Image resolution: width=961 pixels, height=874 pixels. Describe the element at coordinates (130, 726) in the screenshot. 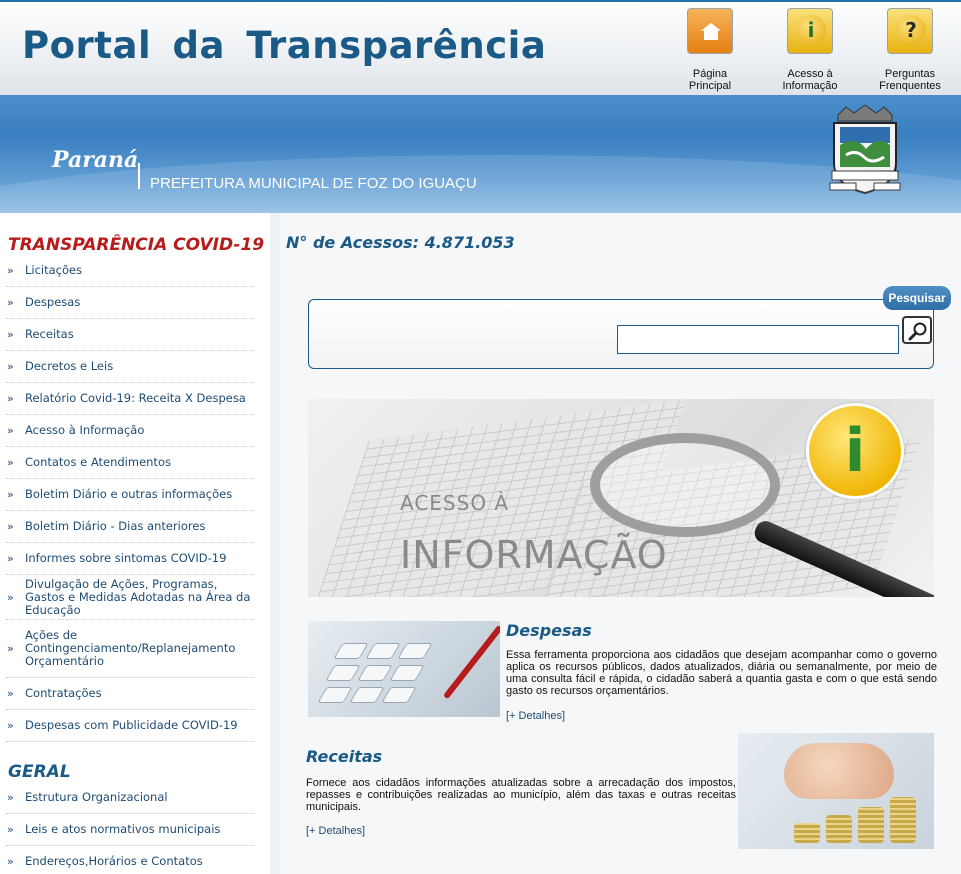

I see `sidebar-item-publicidade: Despesas com Publicidade COVID-19` at that location.